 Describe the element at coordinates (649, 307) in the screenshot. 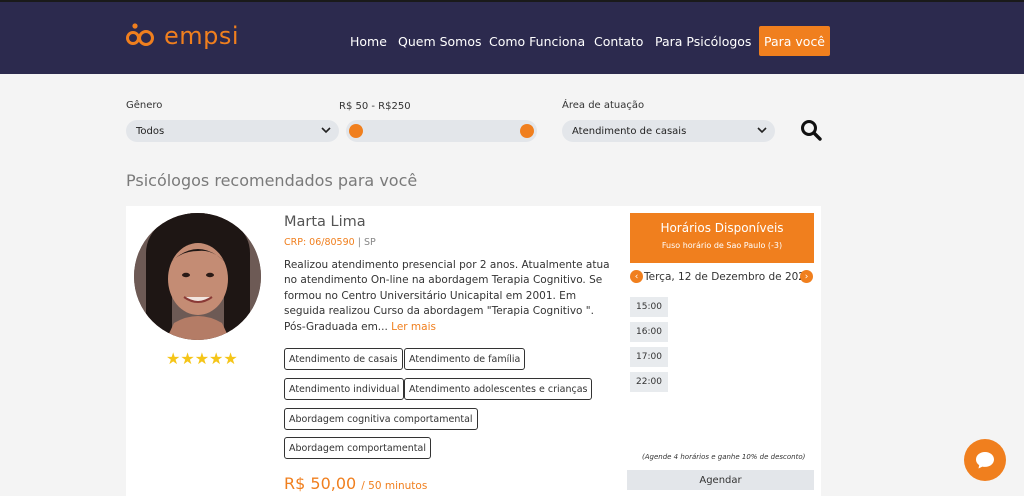

I see `time-slot: 15:00` at that location.